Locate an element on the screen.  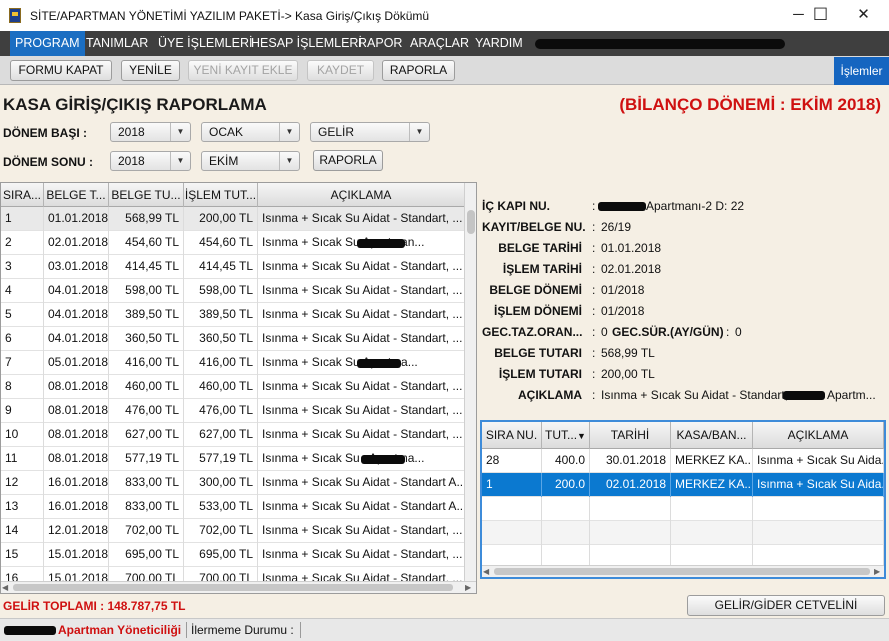
cell-islem-tutari: 695,00 TL is located at coordinates (221, 555).